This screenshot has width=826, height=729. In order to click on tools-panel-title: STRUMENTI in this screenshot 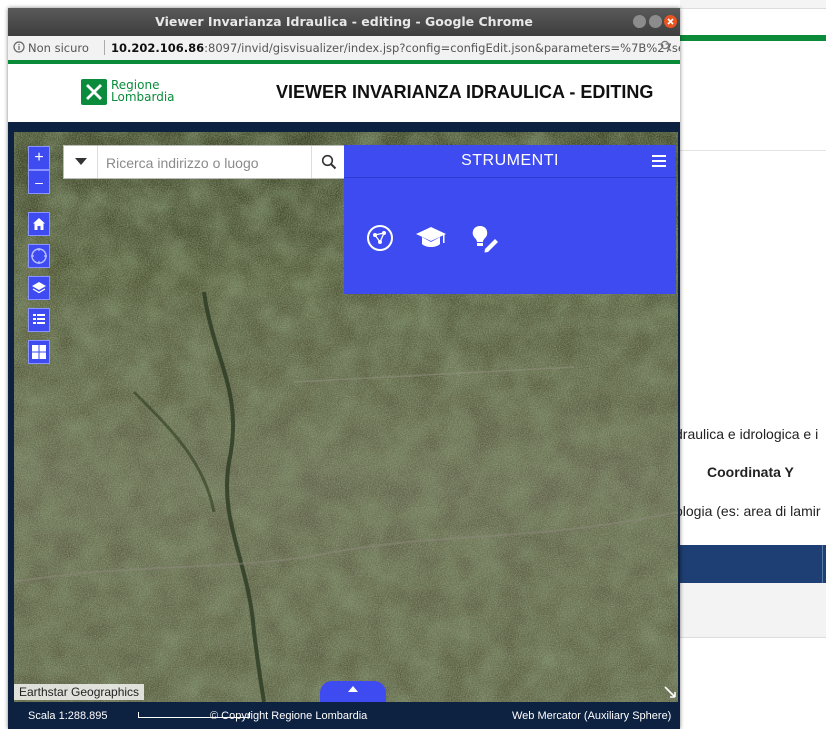, I will do `click(510, 160)`.